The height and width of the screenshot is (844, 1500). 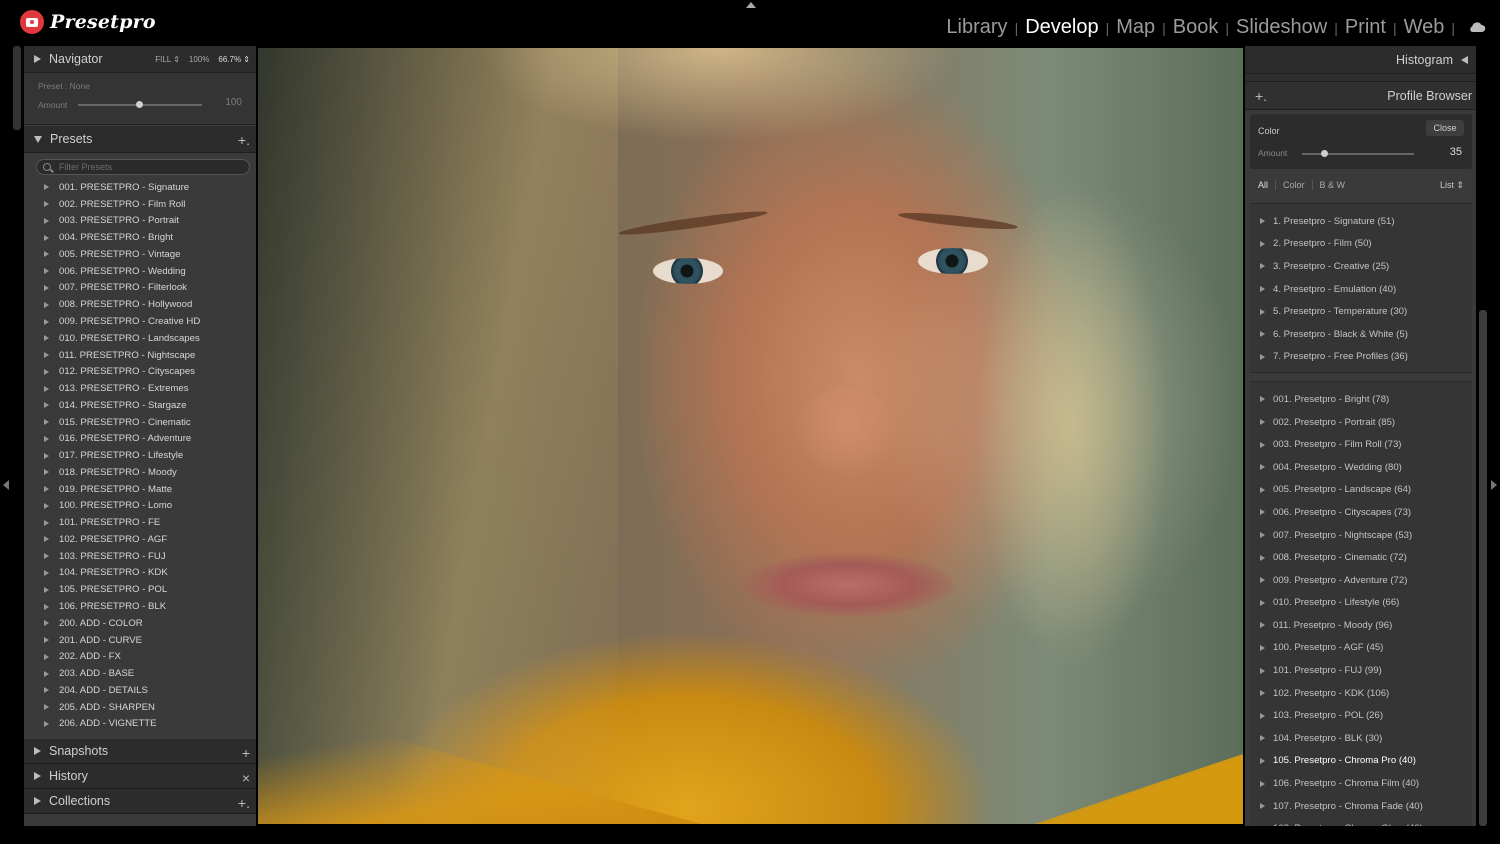 What do you see at coordinates (150, 522) in the screenshot?
I see `preset-folder: 101. PRESETPRO - FE` at bounding box center [150, 522].